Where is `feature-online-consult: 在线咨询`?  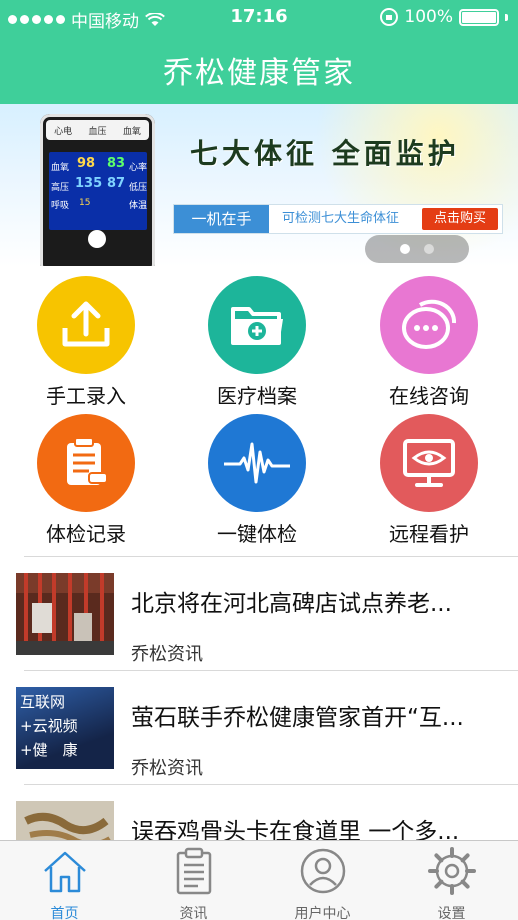 feature-online-consult: 在线咨询 is located at coordinates (429, 342).